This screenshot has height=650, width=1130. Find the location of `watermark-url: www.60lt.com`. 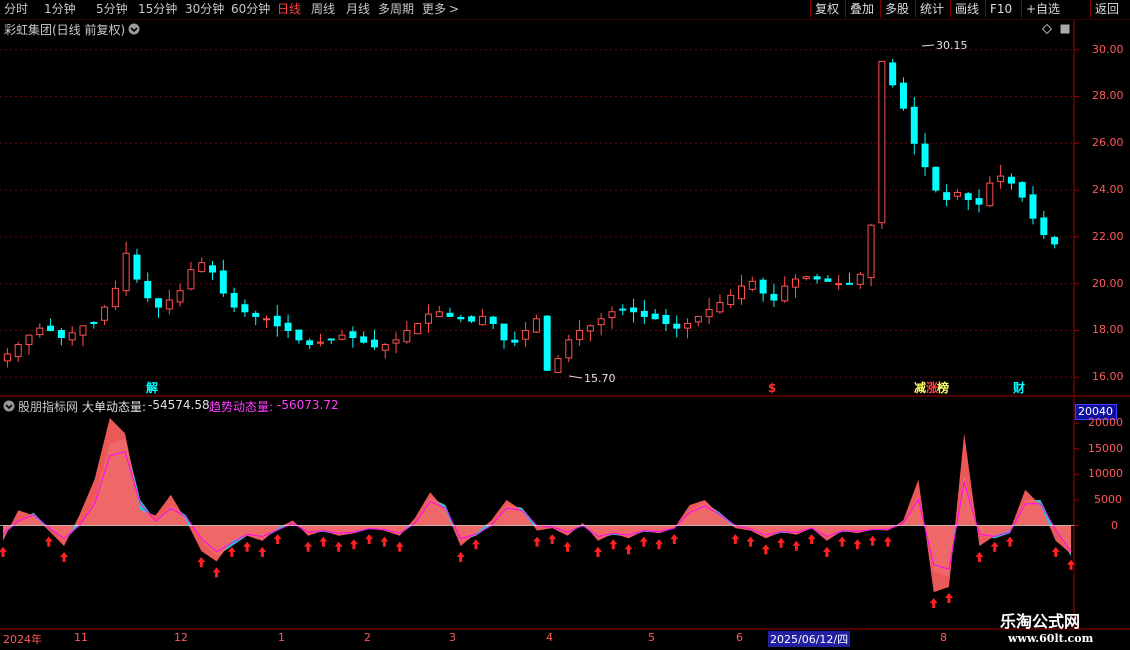

watermark-url: www.60lt.com is located at coordinates (1051, 638).